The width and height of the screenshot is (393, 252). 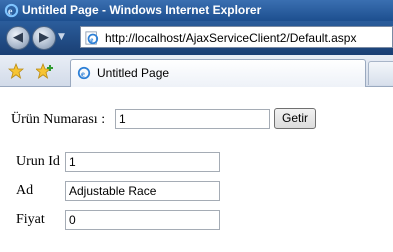 I want to click on back-button: ◀, so click(x=18, y=38).